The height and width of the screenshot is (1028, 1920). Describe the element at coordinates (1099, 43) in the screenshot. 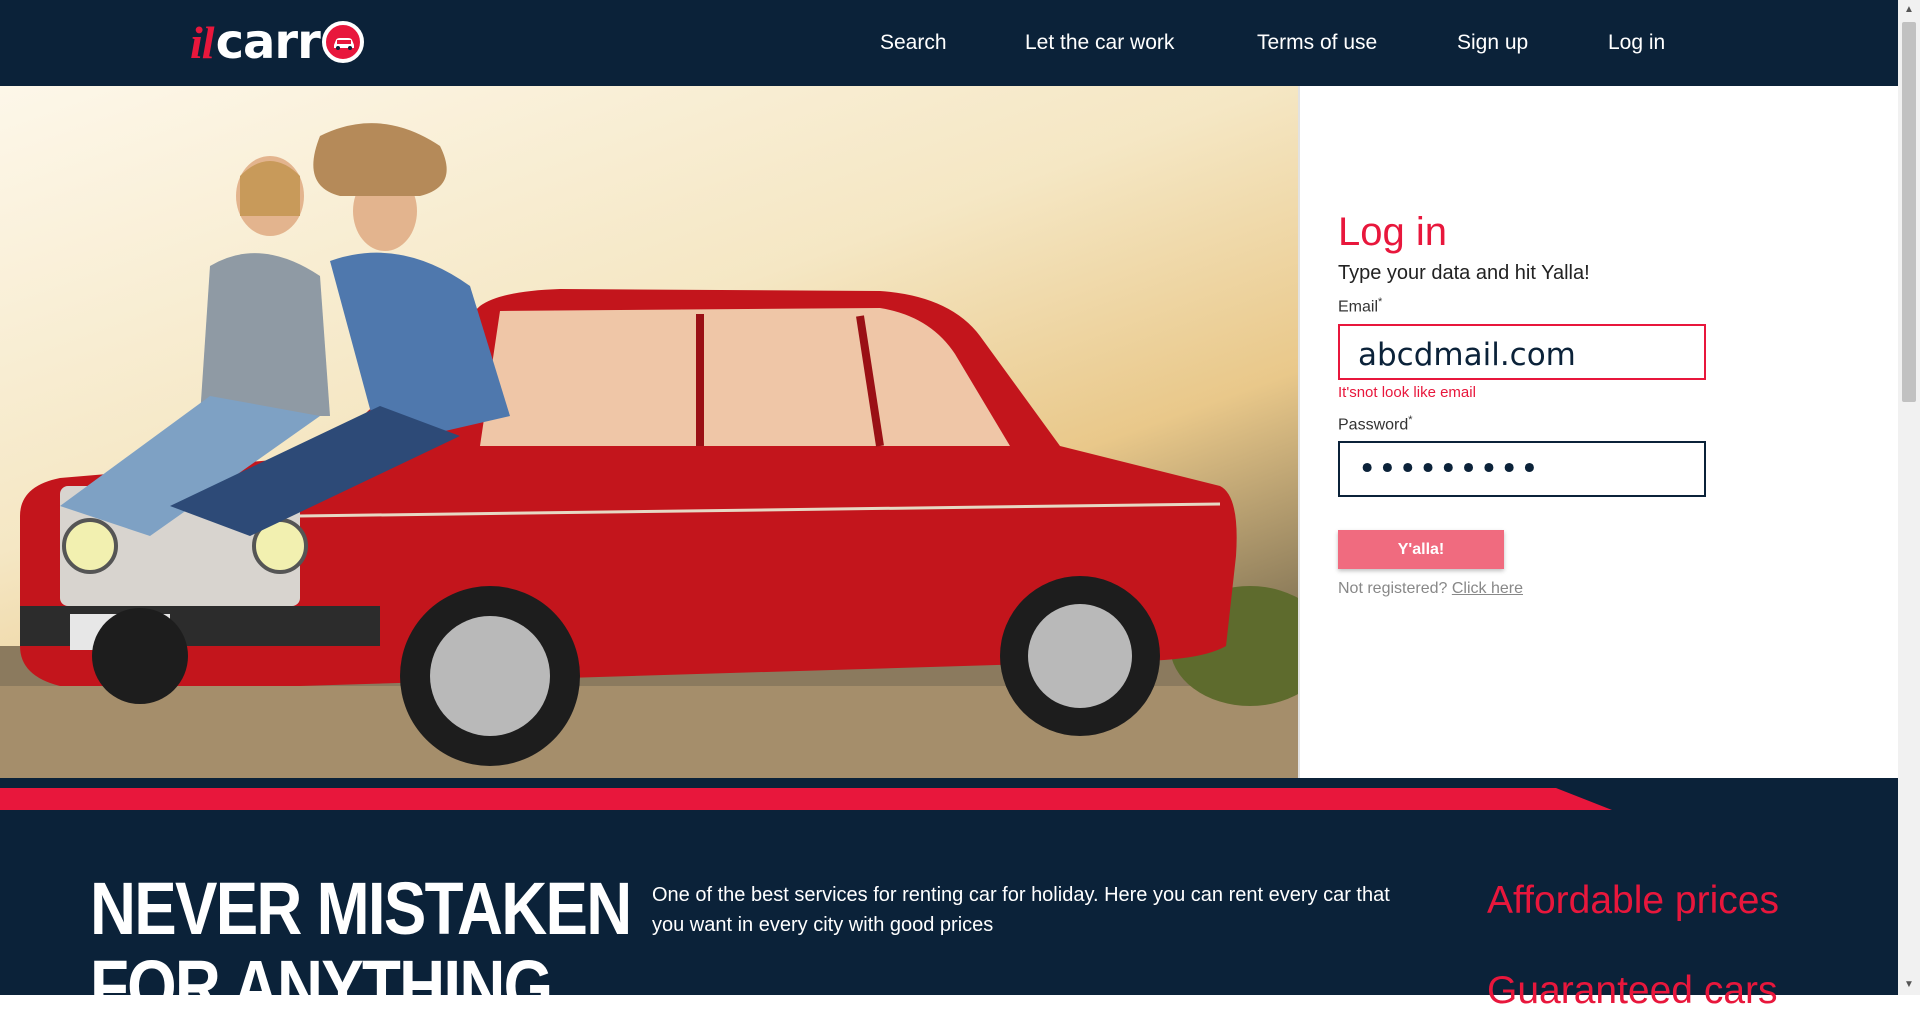

I see `nav-let-the-car-work-link: Let the car work` at that location.